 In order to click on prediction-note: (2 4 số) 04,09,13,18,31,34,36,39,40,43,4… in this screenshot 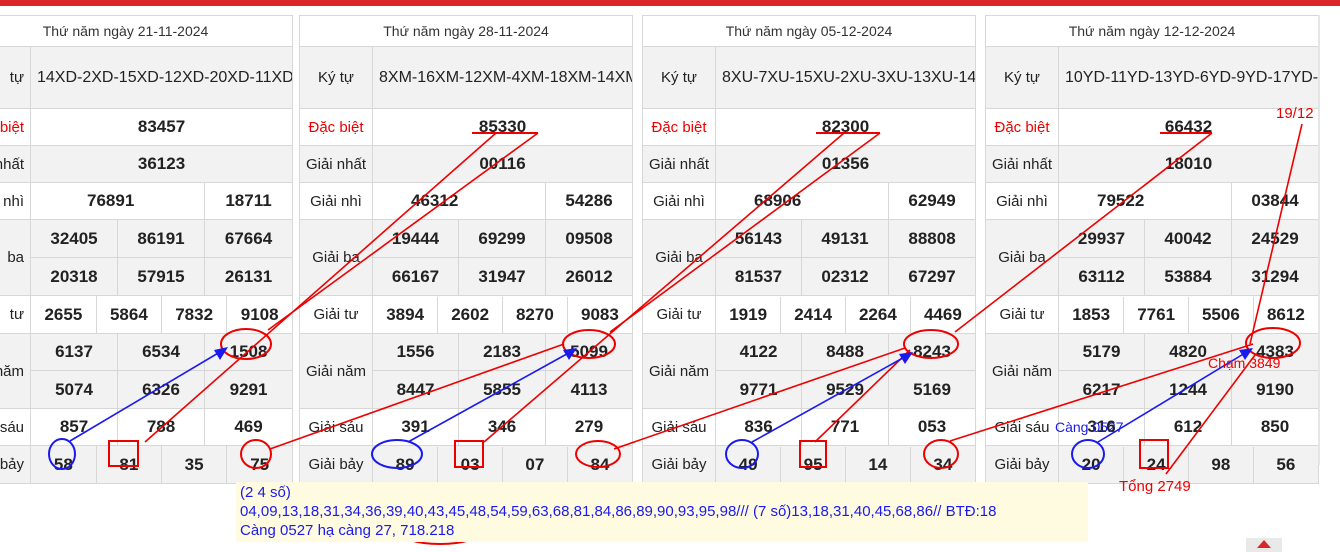, I will do `click(662, 512)`.